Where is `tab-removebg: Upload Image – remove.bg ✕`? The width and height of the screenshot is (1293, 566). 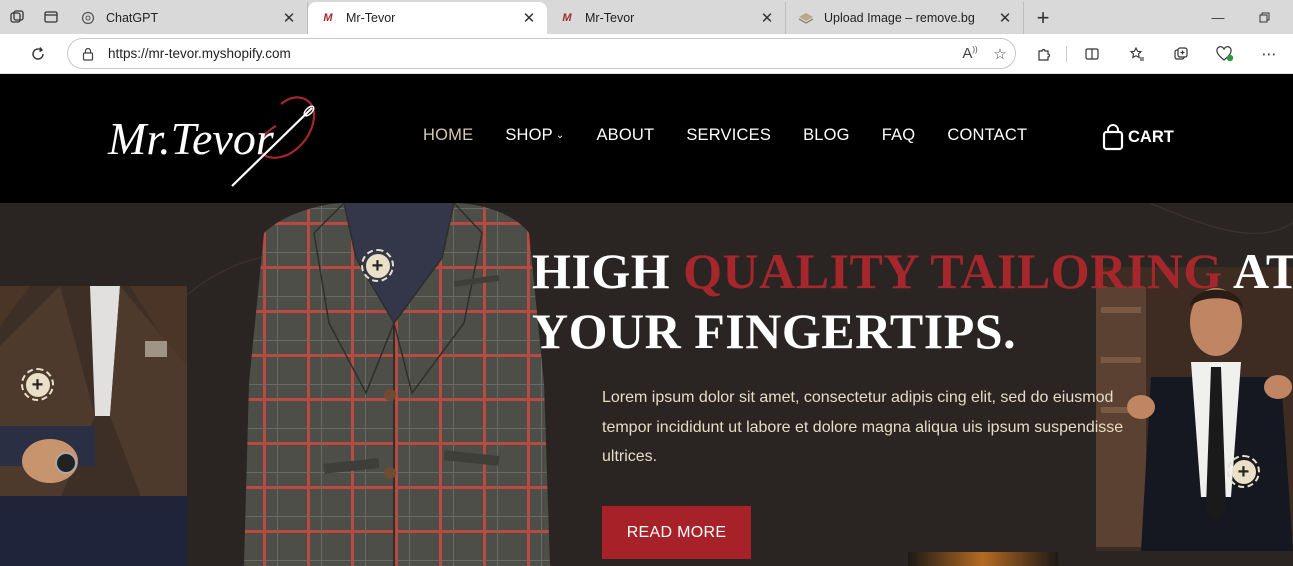 tab-removebg: Upload Image – remove.bg ✕ is located at coordinates (905, 18).